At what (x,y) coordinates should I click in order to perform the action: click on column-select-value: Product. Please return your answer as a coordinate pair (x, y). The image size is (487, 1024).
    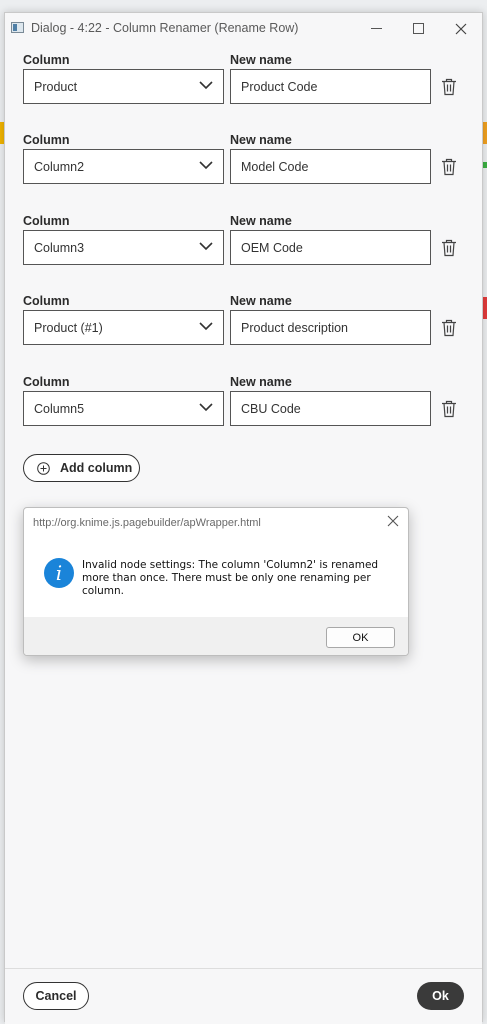
    Looking at the image, I should click on (56, 86).